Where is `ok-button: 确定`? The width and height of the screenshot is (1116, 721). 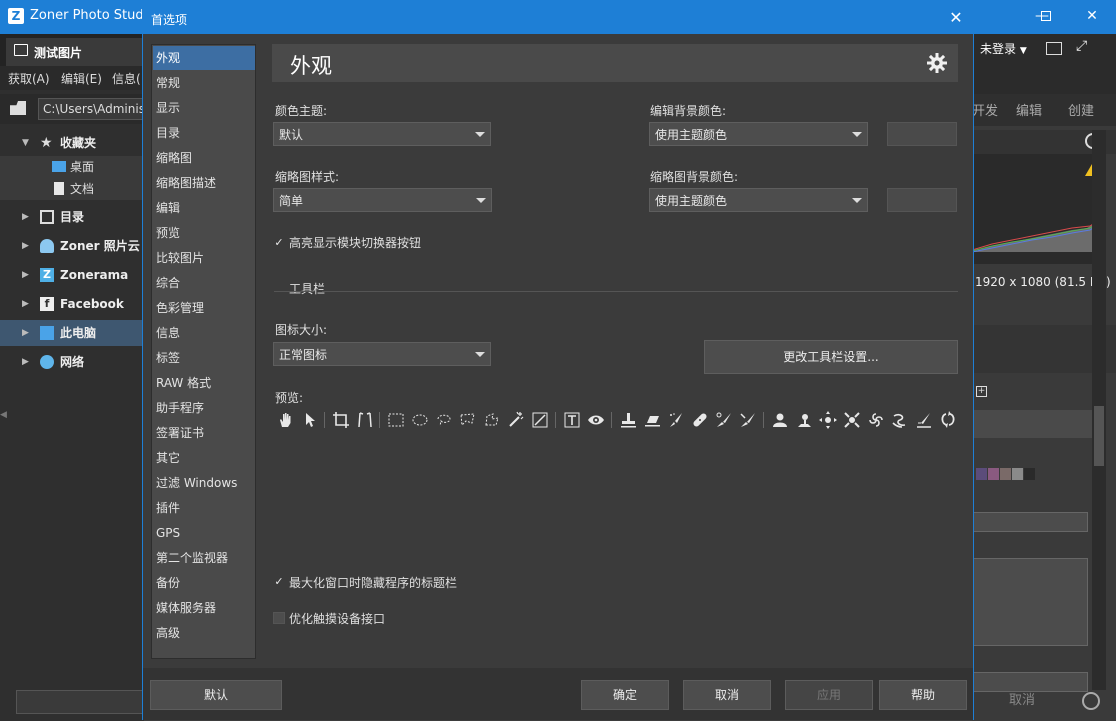 ok-button: 确定 is located at coordinates (625, 695).